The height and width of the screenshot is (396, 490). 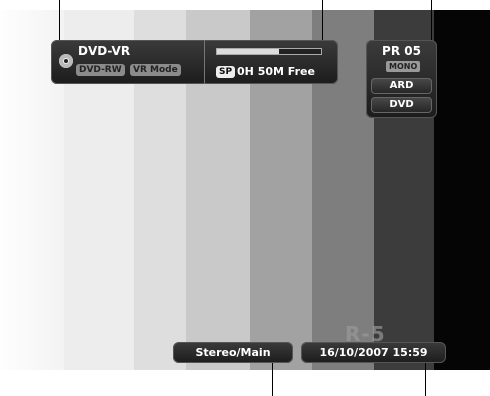 I want to click on mode-badge: VR Mode, so click(x=155, y=70).